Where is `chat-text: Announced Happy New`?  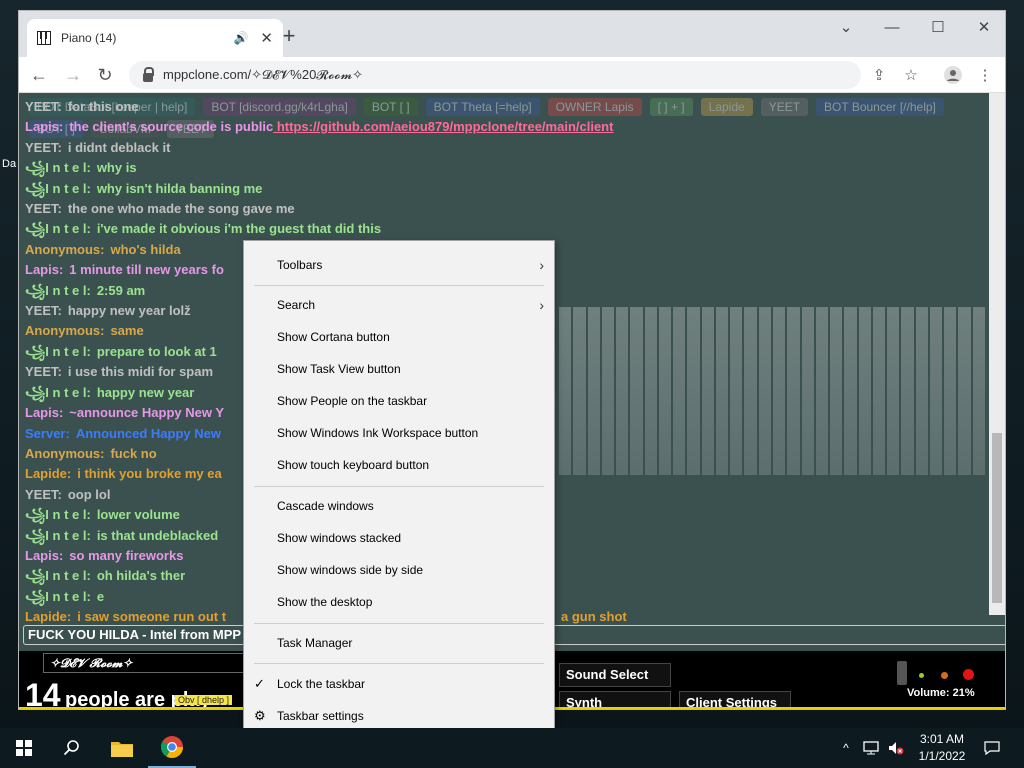
chat-text: Announced Happy New is located at coordinates (148, 433).